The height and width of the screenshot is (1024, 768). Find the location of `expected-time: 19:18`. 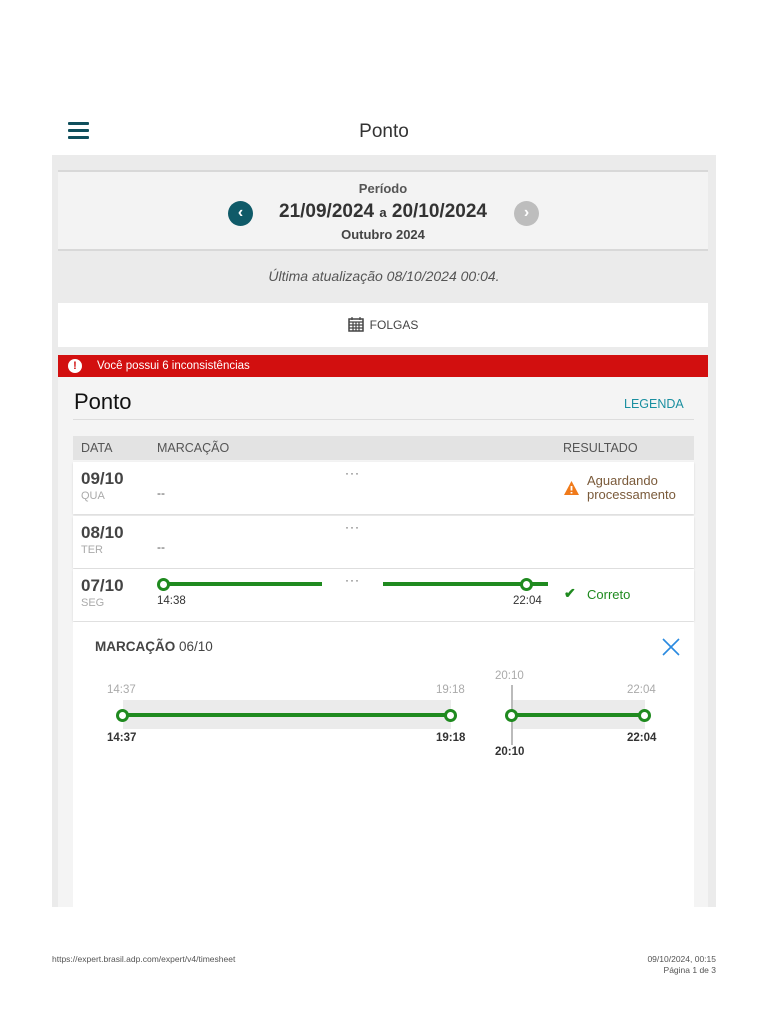

expected-time: 19:18 is located at coordinates (450, 690).